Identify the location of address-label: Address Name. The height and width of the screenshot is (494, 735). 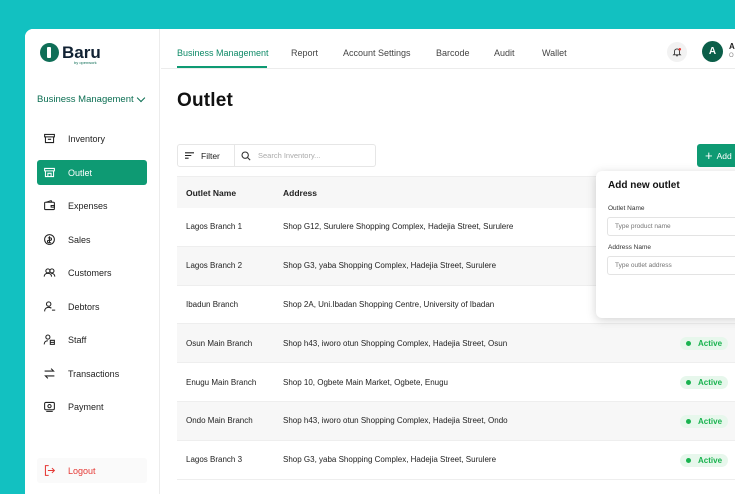
(629, 247).